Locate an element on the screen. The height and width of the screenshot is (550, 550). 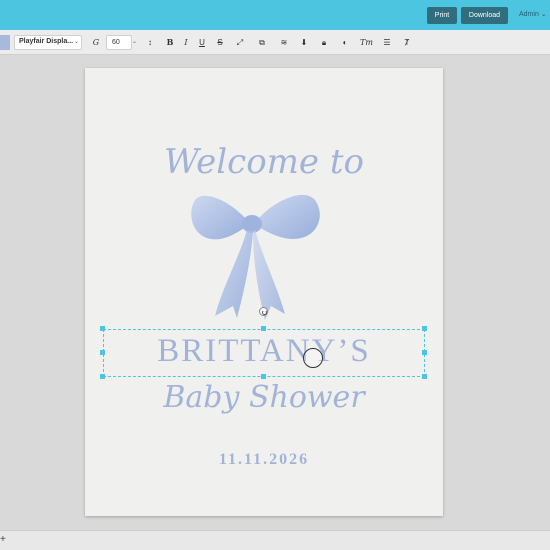
text-effect-icon: G is located at coordinates (96, 42).